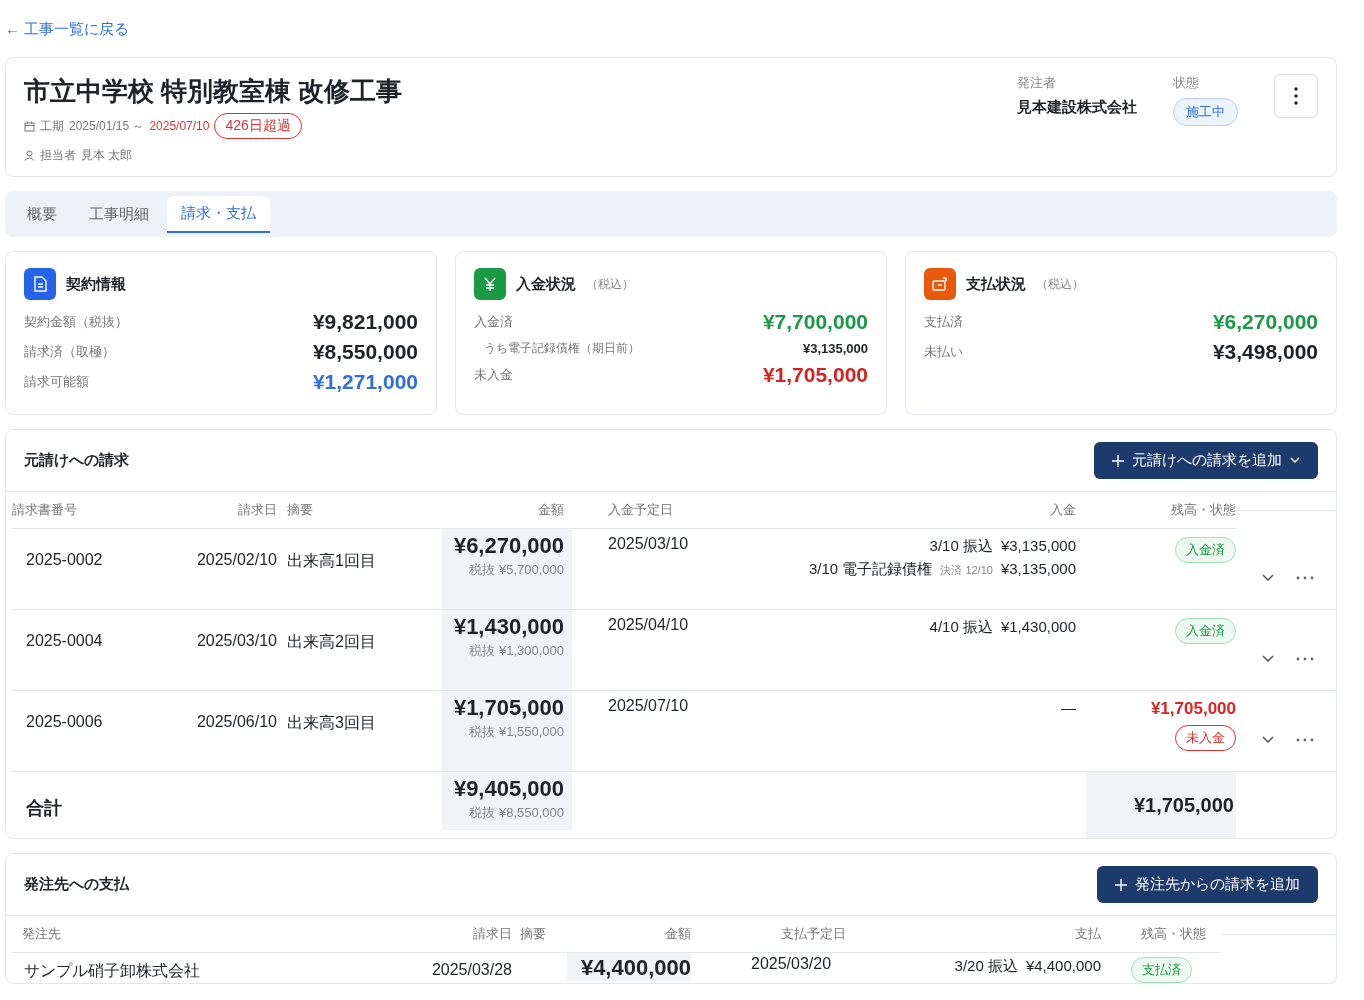 The width and height of the screenshot is (1364, 1000). What do you see at coordinates (1295, 460) in the screenshot?
I see `caret-icon` at bounding box center [1295, 460].